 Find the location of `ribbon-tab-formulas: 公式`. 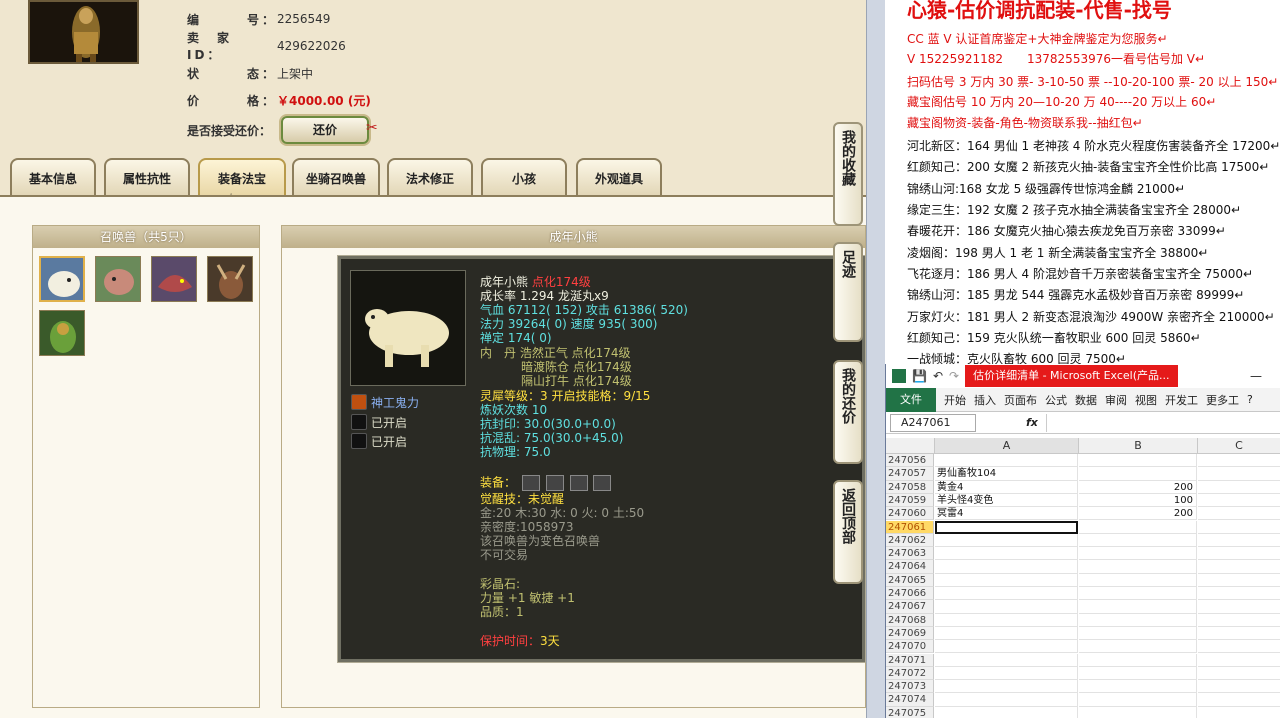

ribbon-tab-formulas: 公式 is located at coordinates (1056, 400).